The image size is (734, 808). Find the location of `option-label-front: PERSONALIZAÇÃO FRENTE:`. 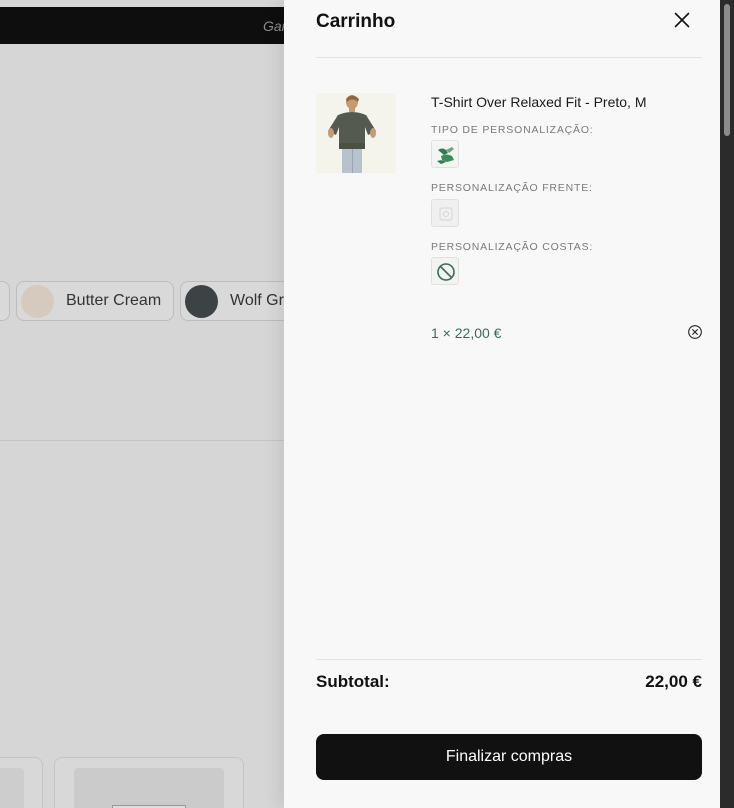

option-label-front: PERSONALIZAÇÃO FRENTE: is located at coordinates (512, 188).